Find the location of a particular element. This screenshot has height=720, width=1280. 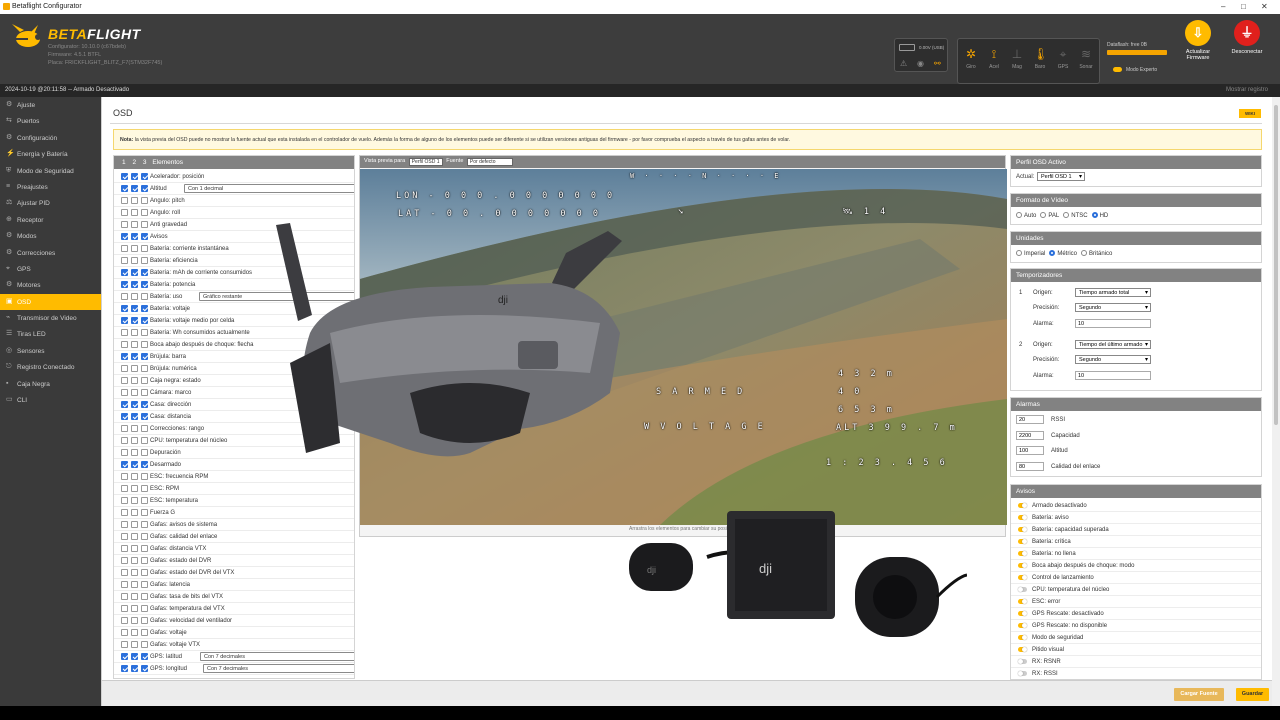

sidebar-item-ajuste: ⚙ Ajuste is located at coordinates (50, 105).